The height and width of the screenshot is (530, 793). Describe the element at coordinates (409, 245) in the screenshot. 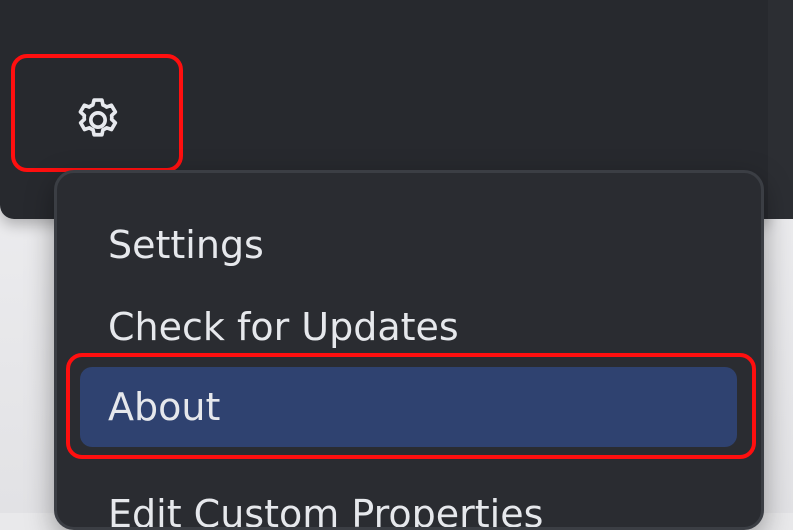

I see `menu-item-settings: Settings` at that location.